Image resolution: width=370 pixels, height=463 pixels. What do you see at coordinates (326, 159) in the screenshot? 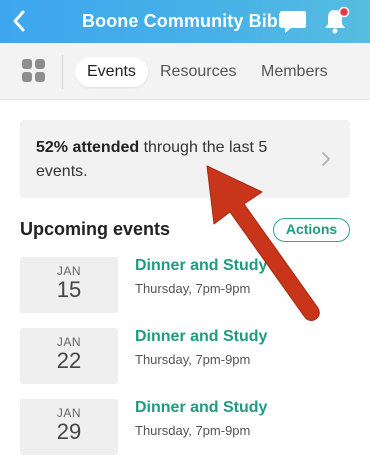
I see `chevron-right-icon` at bounding box center [326, 159].